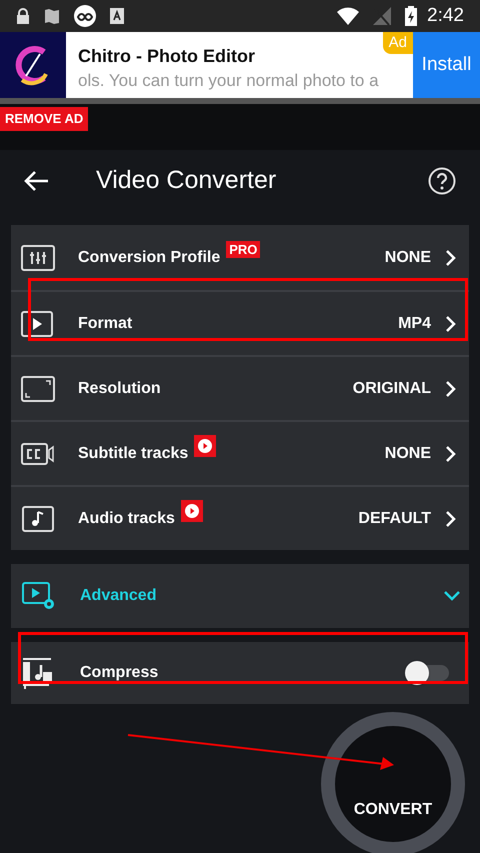 The image size is (480, 853). I want to click on compress-toggle, so click(427, 673).